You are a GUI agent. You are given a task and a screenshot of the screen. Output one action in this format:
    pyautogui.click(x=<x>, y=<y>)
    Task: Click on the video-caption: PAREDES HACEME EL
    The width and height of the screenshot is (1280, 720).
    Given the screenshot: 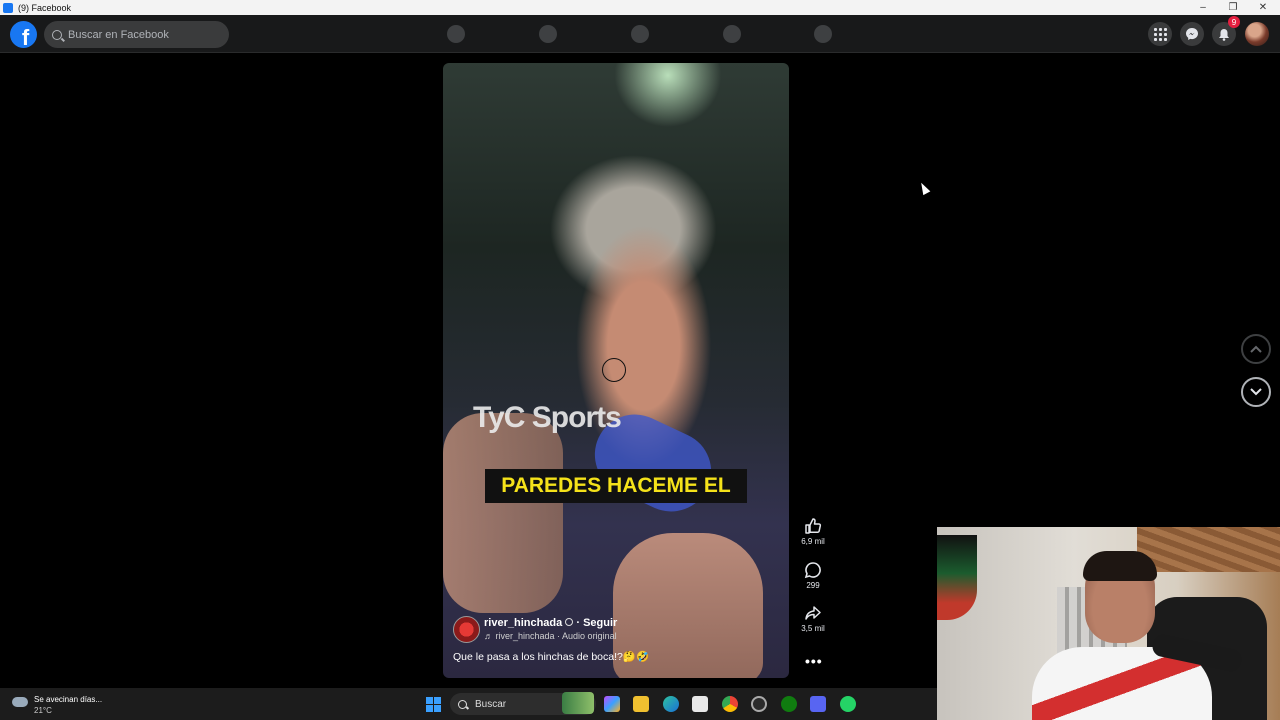 What is the action you would take?
    pyautogui.click(x=616, y=486)
    